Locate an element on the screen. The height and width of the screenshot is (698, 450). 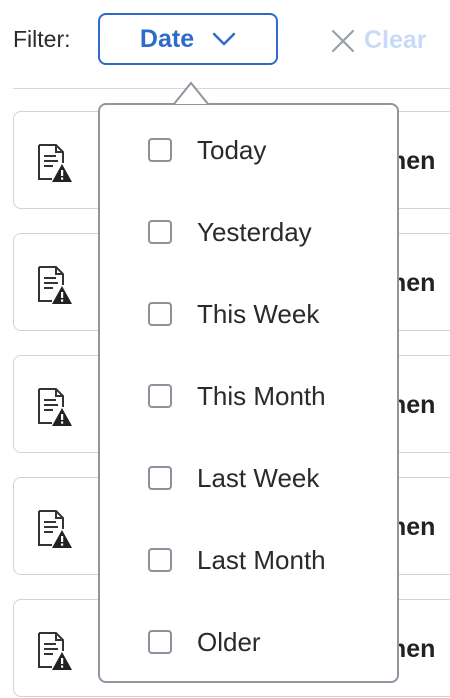
option-label: Yesterday is located at coordinates (254, 231).